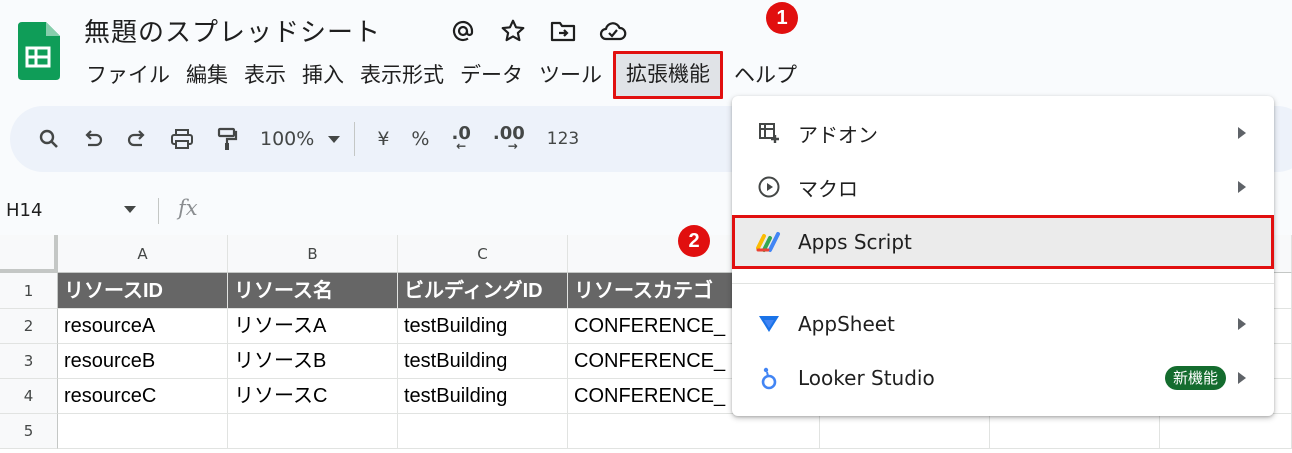 This screenshot has width=1292, height=453. I want to click on fx-icon: fx, so click(188, 208).